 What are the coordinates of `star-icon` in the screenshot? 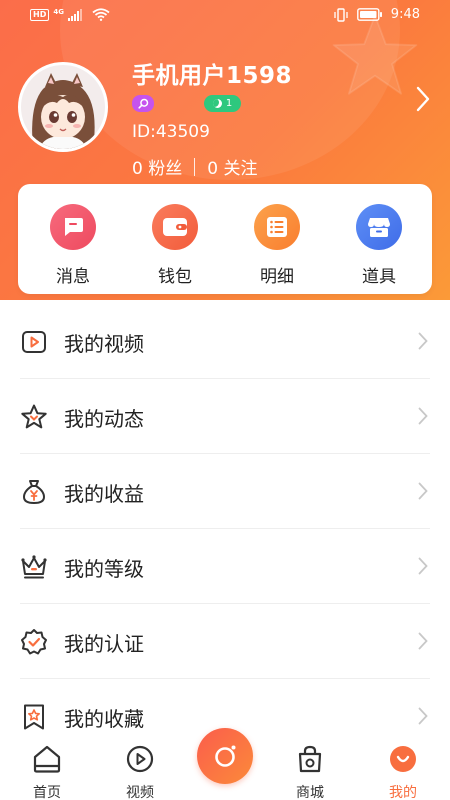 It's located at (34, 416).